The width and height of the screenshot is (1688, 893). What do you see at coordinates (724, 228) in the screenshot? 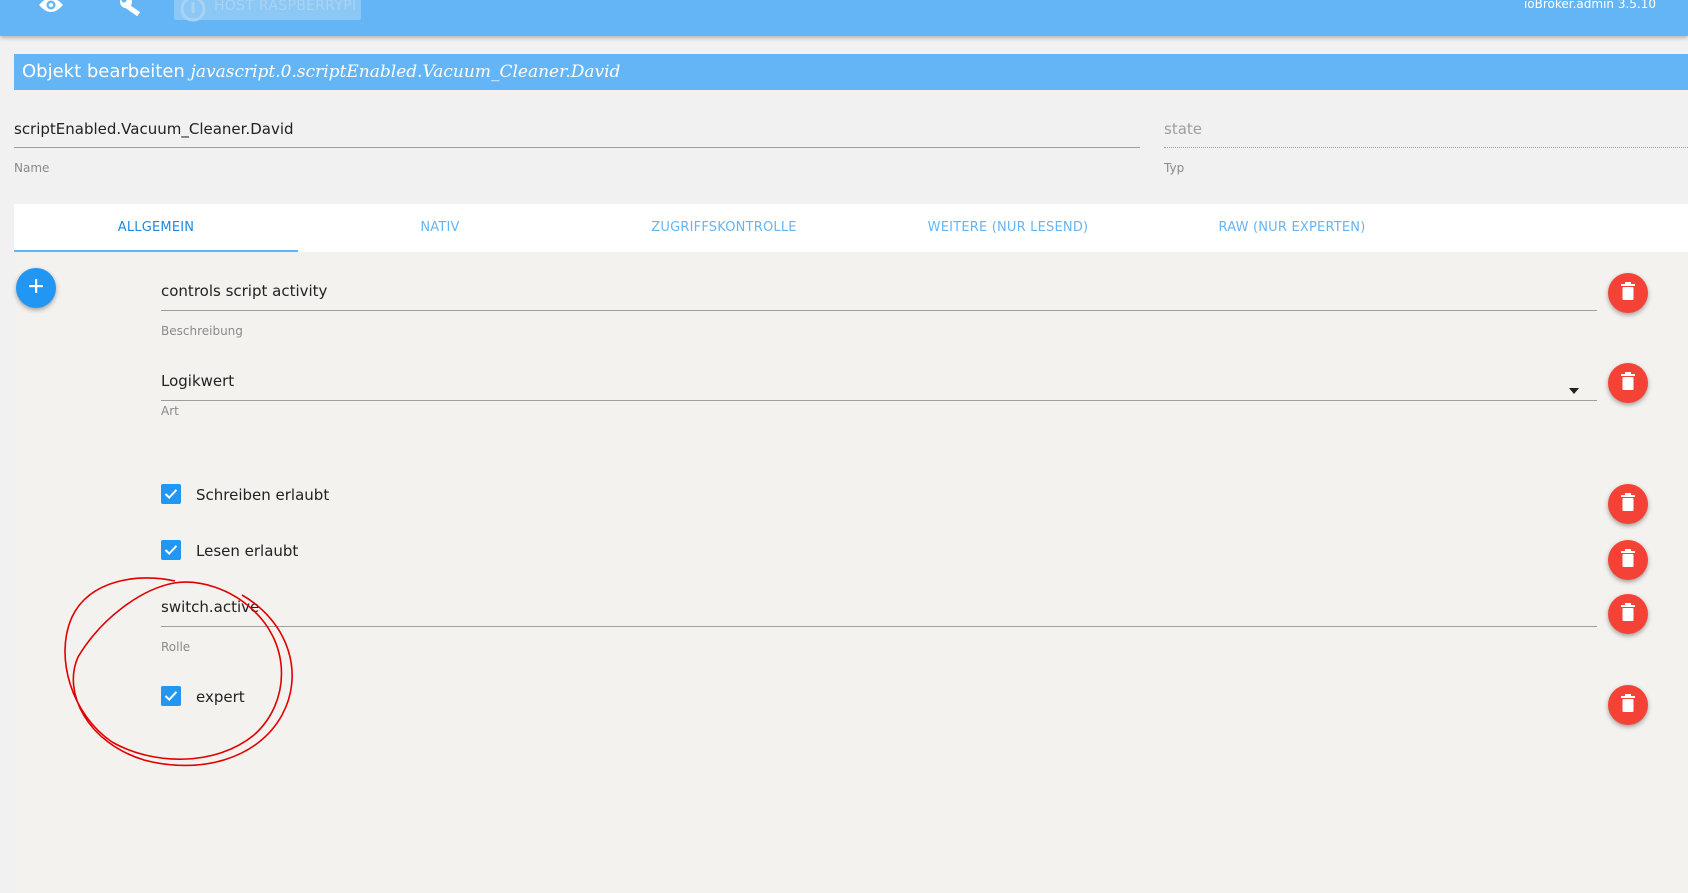
I see `tab-zugriffskontrolle: ZUGRIFFSKONTROLLE` at bounding box center [724, 228].